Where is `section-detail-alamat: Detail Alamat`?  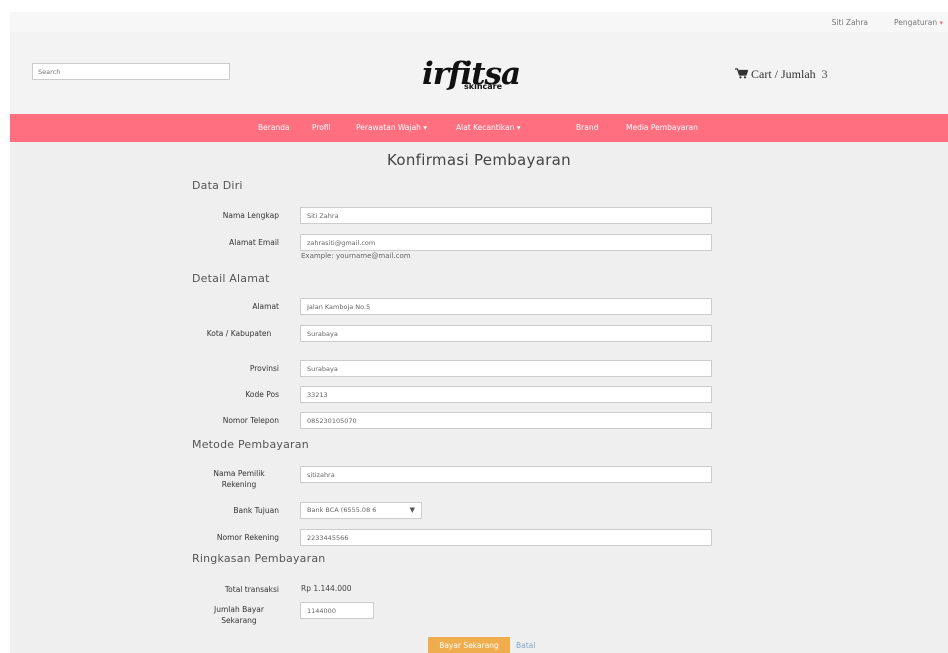 section-detail-alamat: Detail Alamat is located at coordinates (231, 278).